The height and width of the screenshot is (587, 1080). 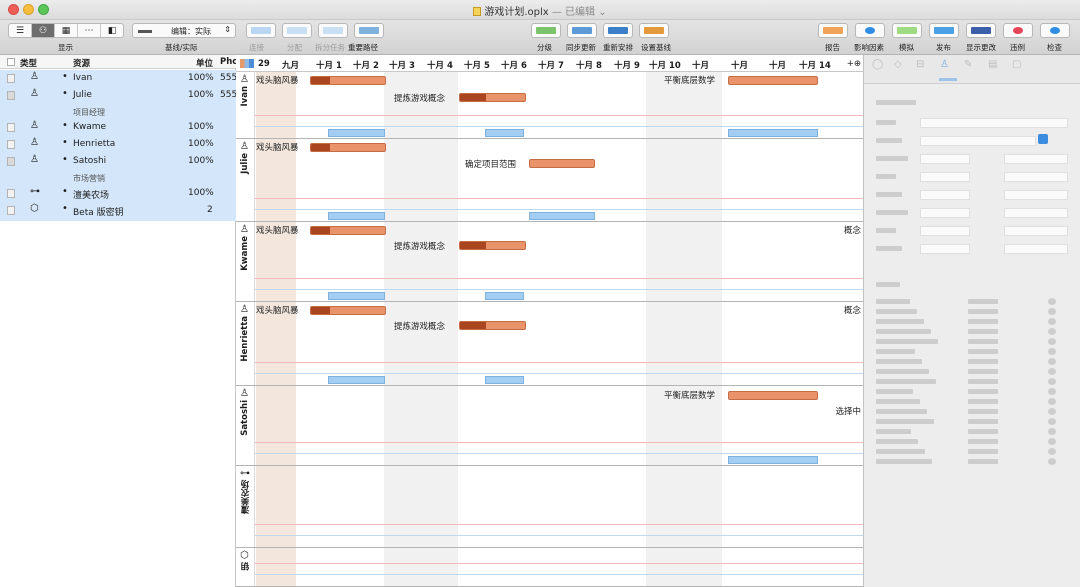 I want to click on resource-row: ⬡ • Beta 版密钥 2, so click(x=118, y=210).